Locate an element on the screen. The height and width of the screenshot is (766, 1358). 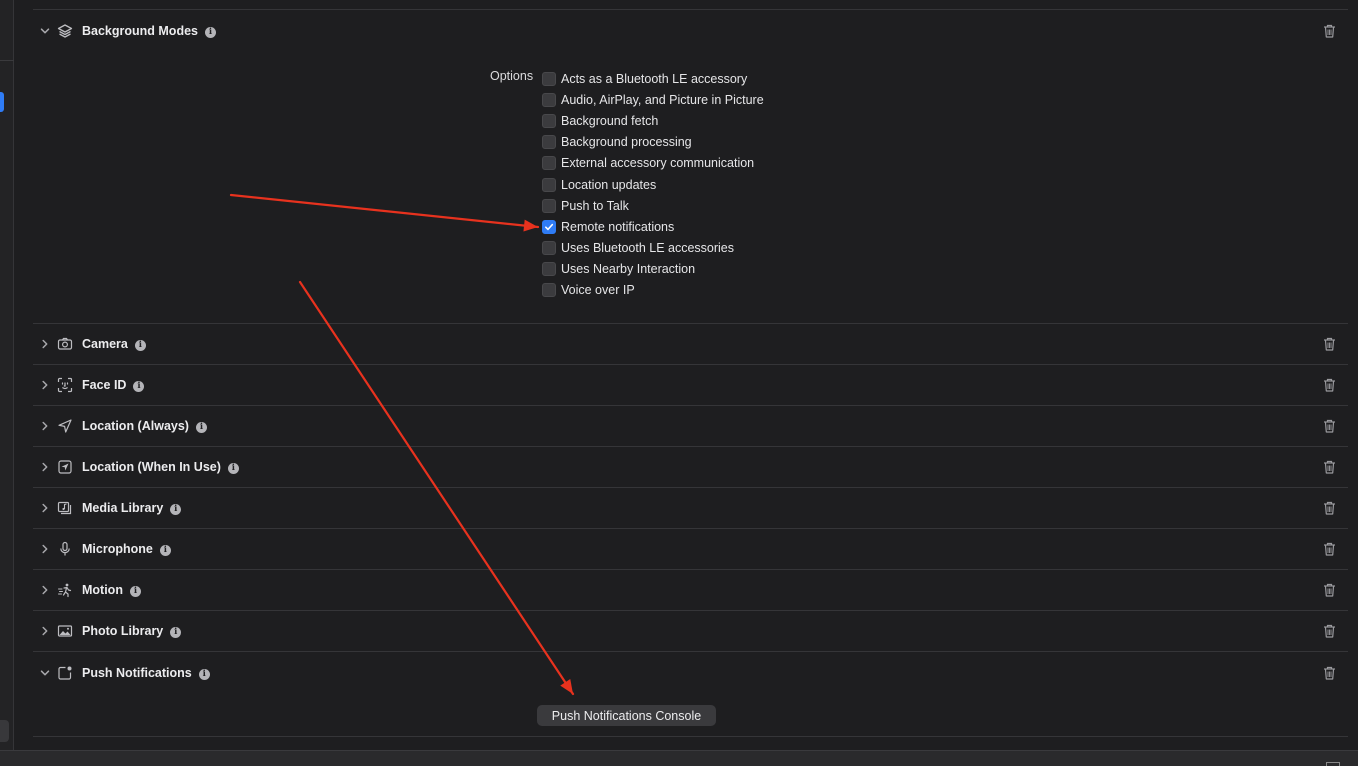
option-uses-bluetooth-le-accessories: Uses Bluetooth LE accessories is located at coordinates (653, 248).